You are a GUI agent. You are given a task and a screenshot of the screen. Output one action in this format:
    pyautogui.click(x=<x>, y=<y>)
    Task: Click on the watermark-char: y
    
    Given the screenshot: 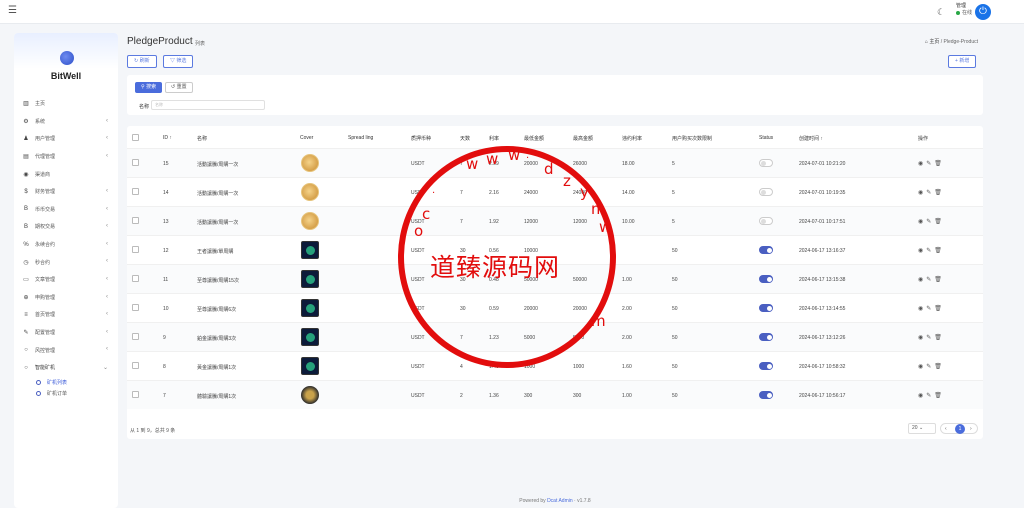 What is the action you would take?
    pyautogui.click(x=584, y=192)
    